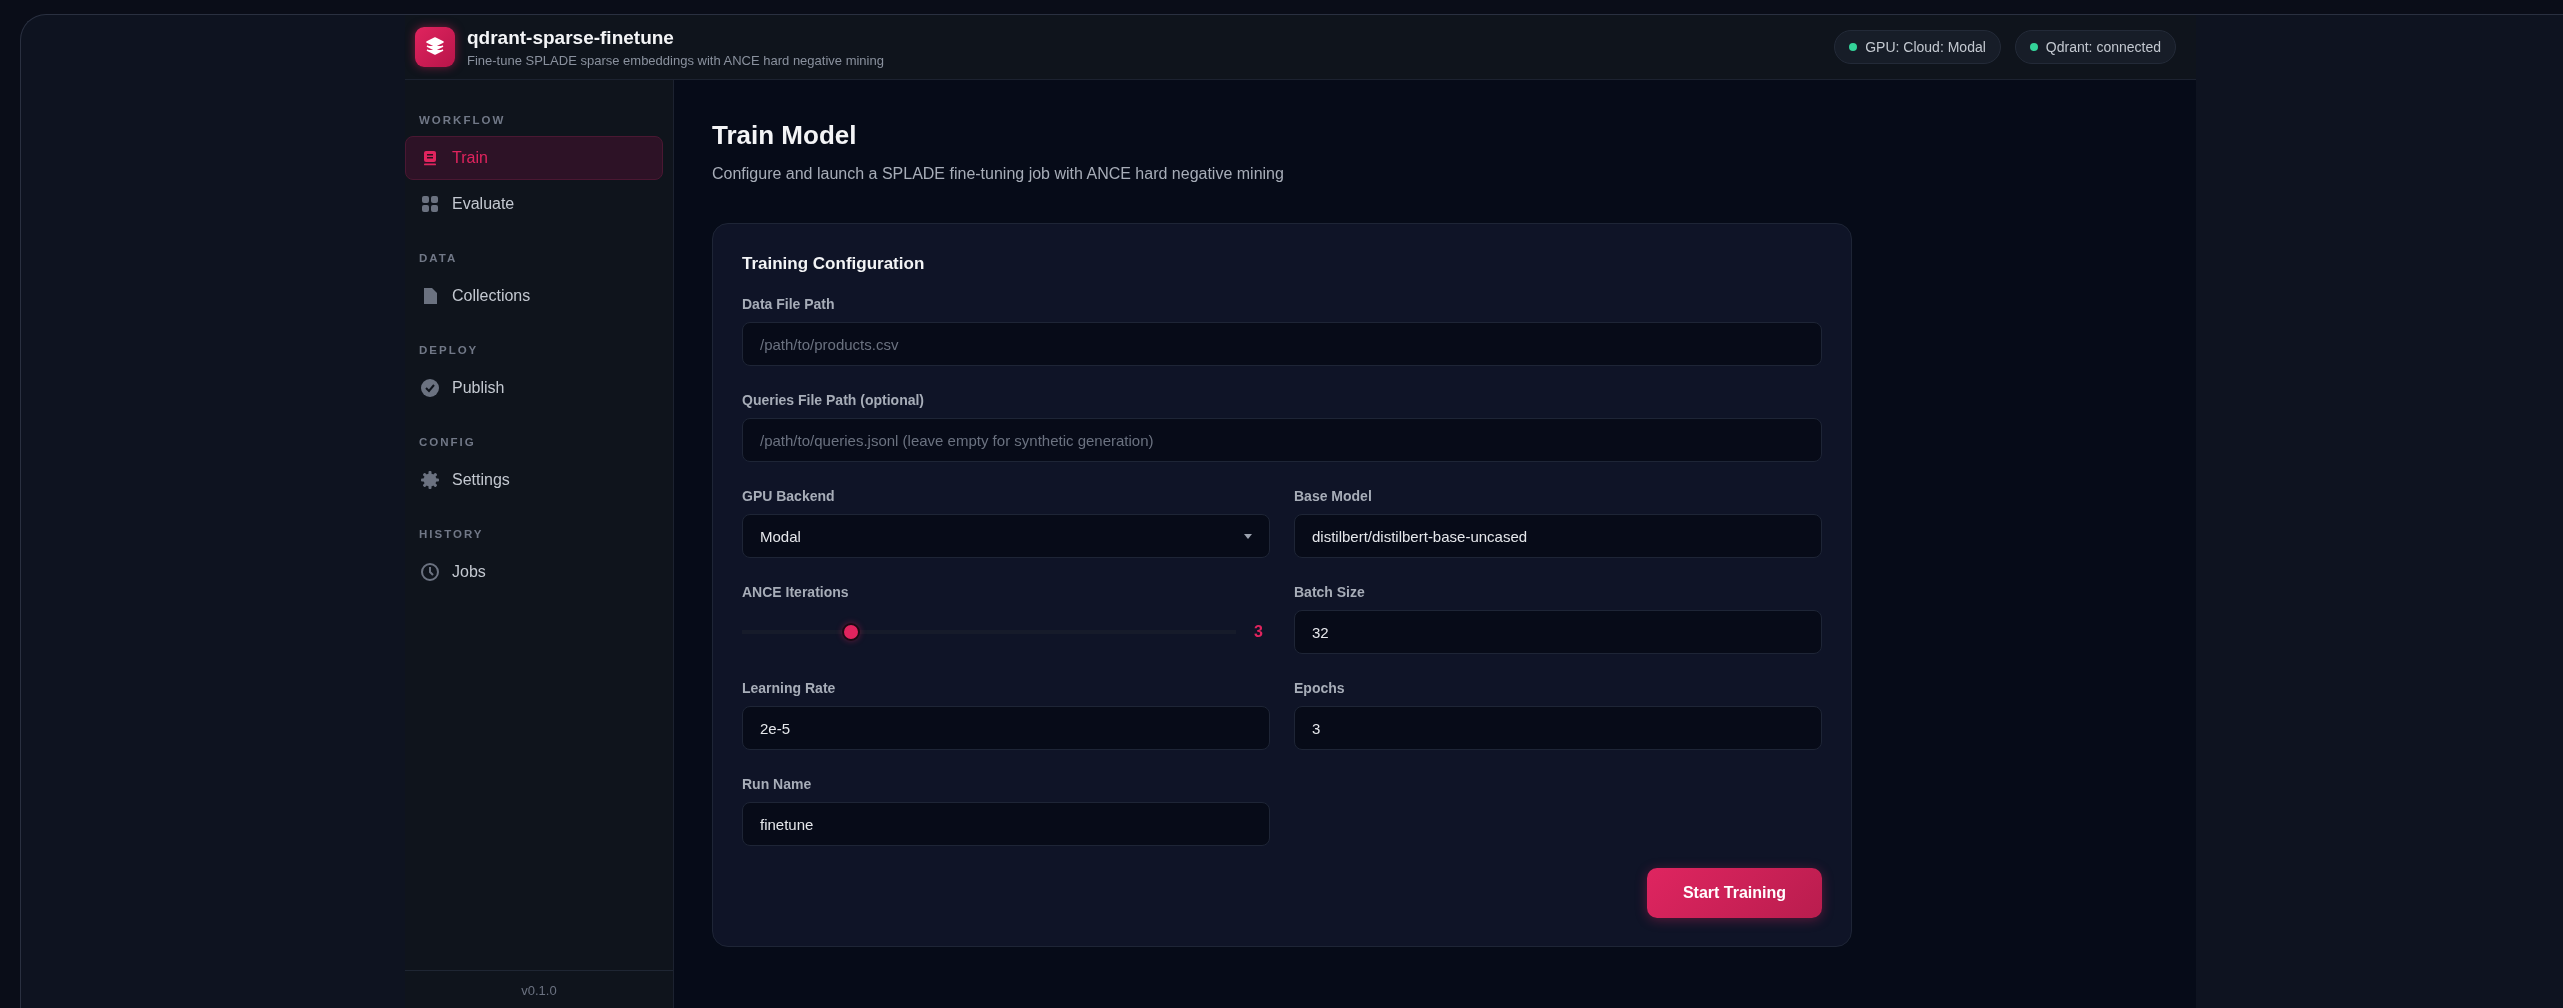 Image resolution: width=2563 pixels, height=1008 pixels. I want to click on start-training-button: Start Training, so click(1734, 893).